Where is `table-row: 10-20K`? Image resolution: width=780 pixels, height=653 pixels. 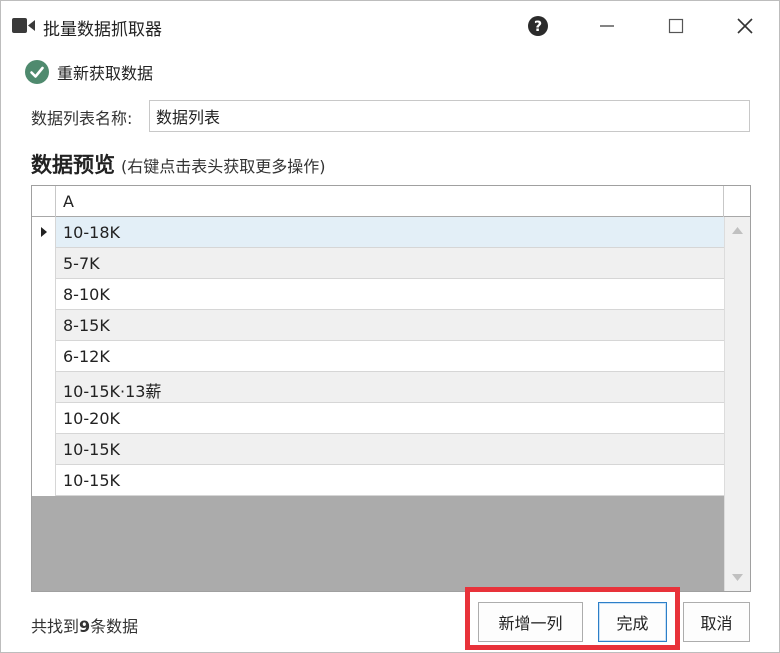 table-row: 10-20K is located at coordinates (378, 418).